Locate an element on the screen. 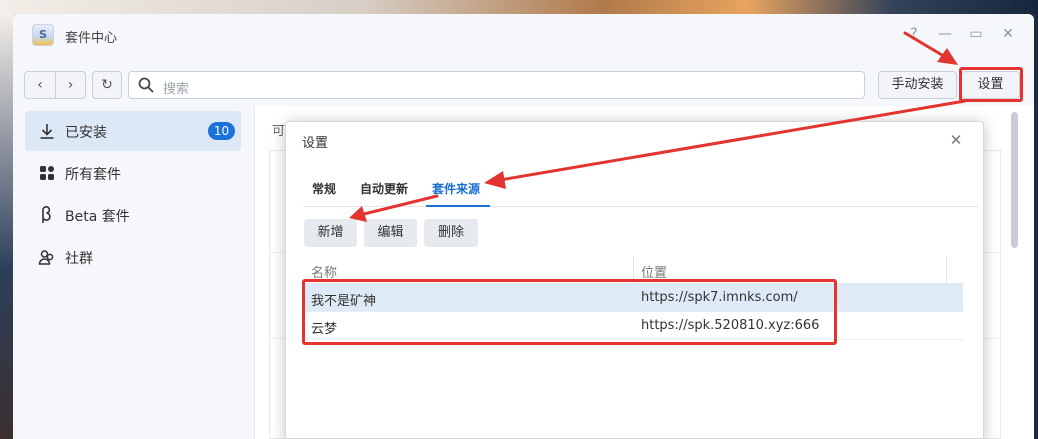 The image size is (1038, 439). close-icon: ✕ is located at coordinates (1008, 34).